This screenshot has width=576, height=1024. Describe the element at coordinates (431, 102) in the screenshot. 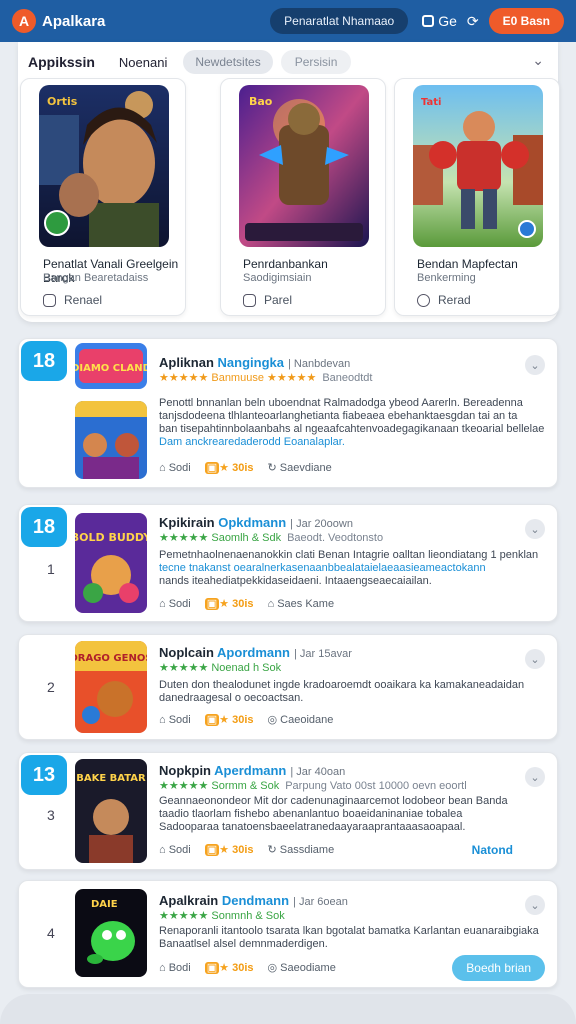

I see `svg-text: Tati` at that location.